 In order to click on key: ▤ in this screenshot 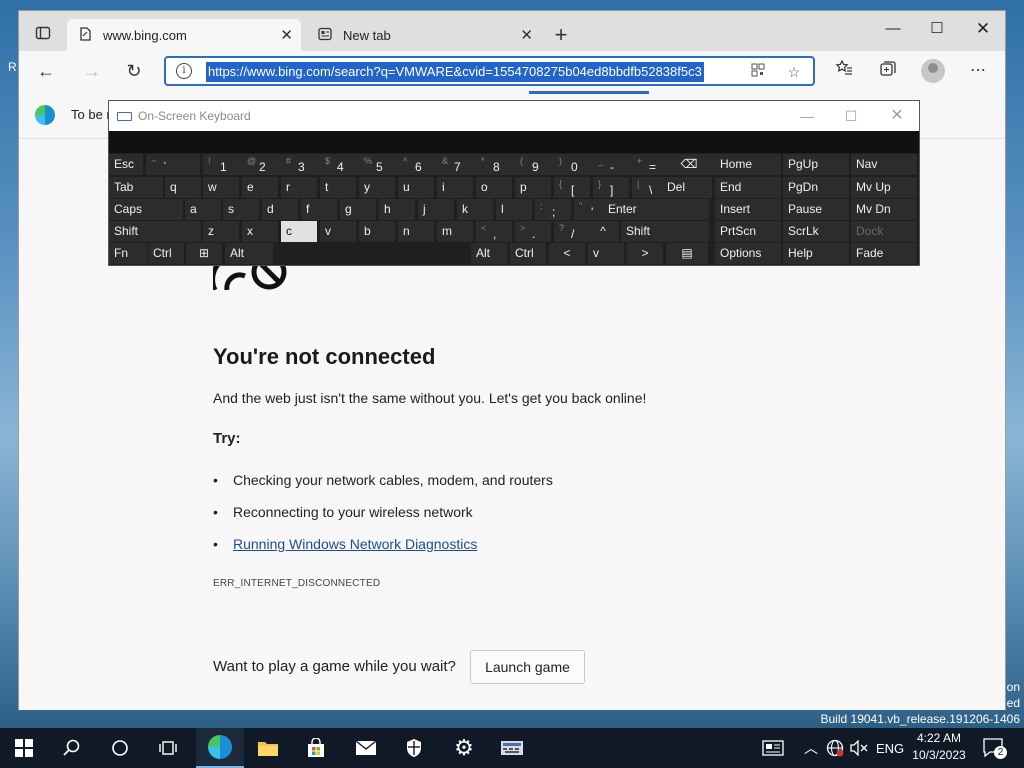, I will do `click(687, 253)`.